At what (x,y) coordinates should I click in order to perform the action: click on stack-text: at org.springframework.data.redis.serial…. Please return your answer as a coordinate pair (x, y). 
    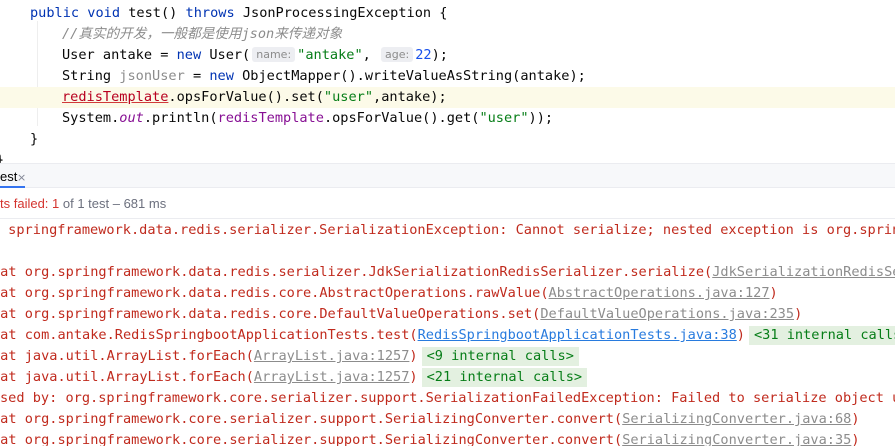
    Looking at the image, I should click on (356, 272).